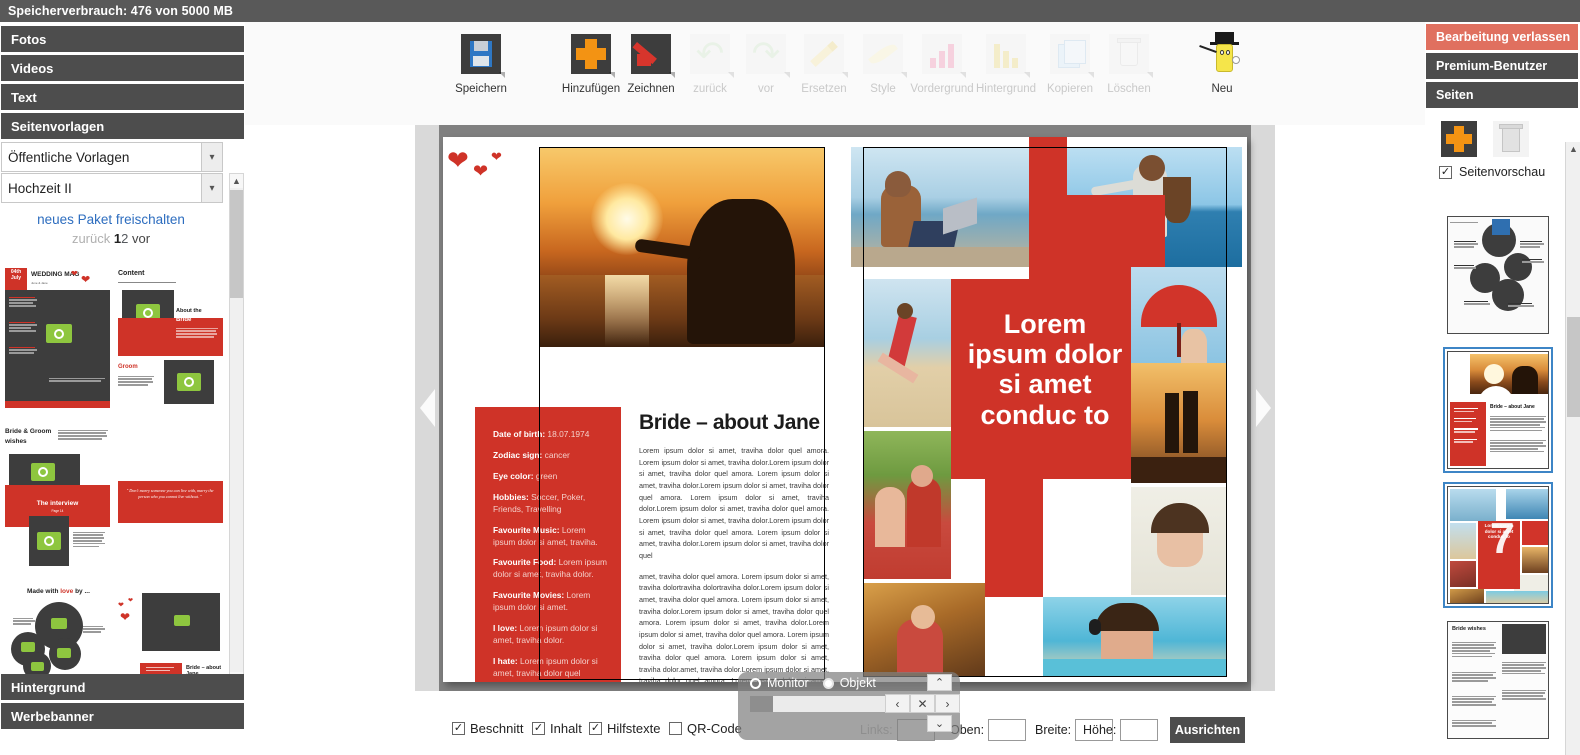 This screenshot has width=1580, height=755. I want to click on toolbar-label: zurück, so click(710, 89).